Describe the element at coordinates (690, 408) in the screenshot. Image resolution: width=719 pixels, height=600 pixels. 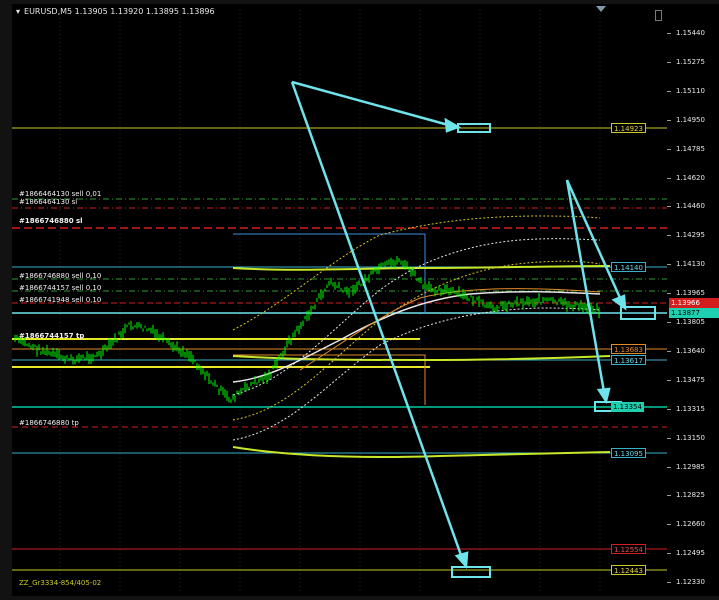
I see `price-axis-tick-label: 1.13315` at that location.